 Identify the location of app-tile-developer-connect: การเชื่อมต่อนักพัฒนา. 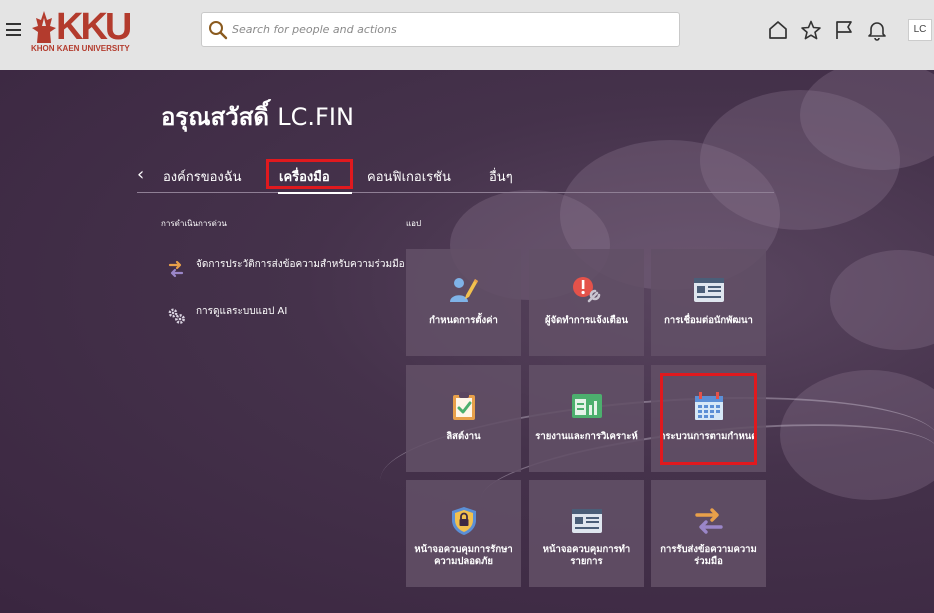
(708, 302).